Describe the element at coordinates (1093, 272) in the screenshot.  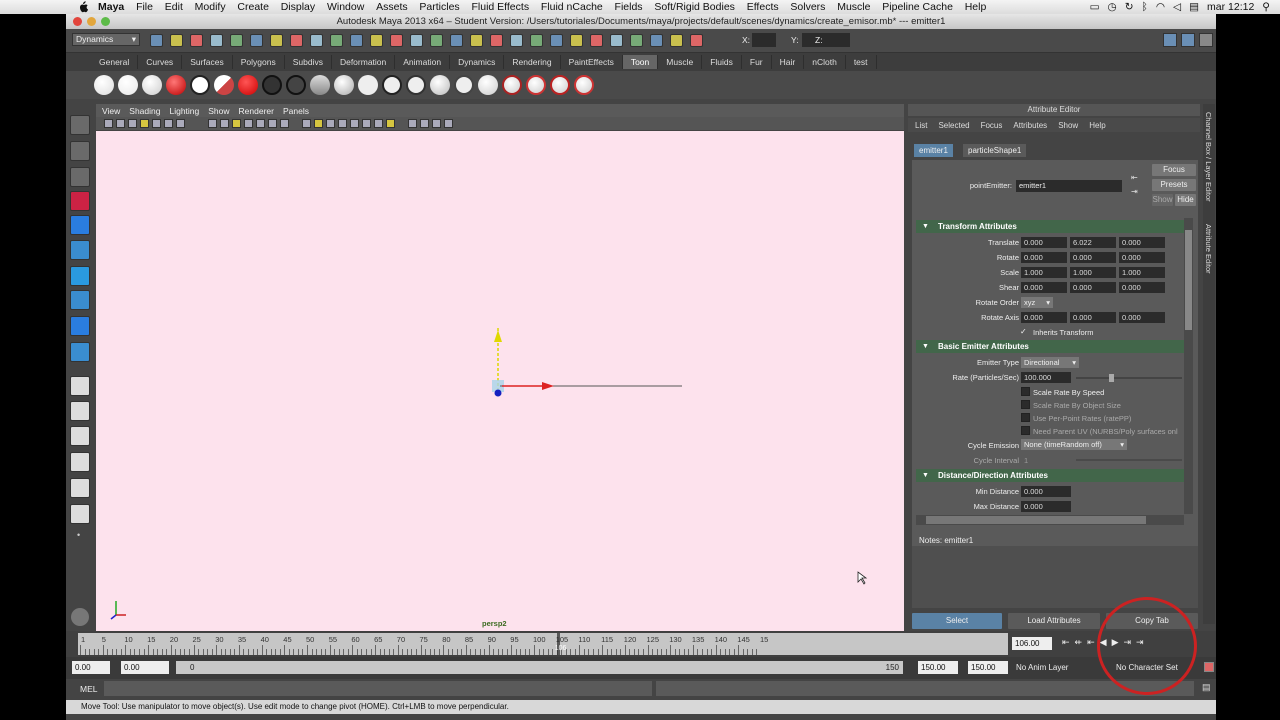
I see `scale-field-y: 1.000` at that location.